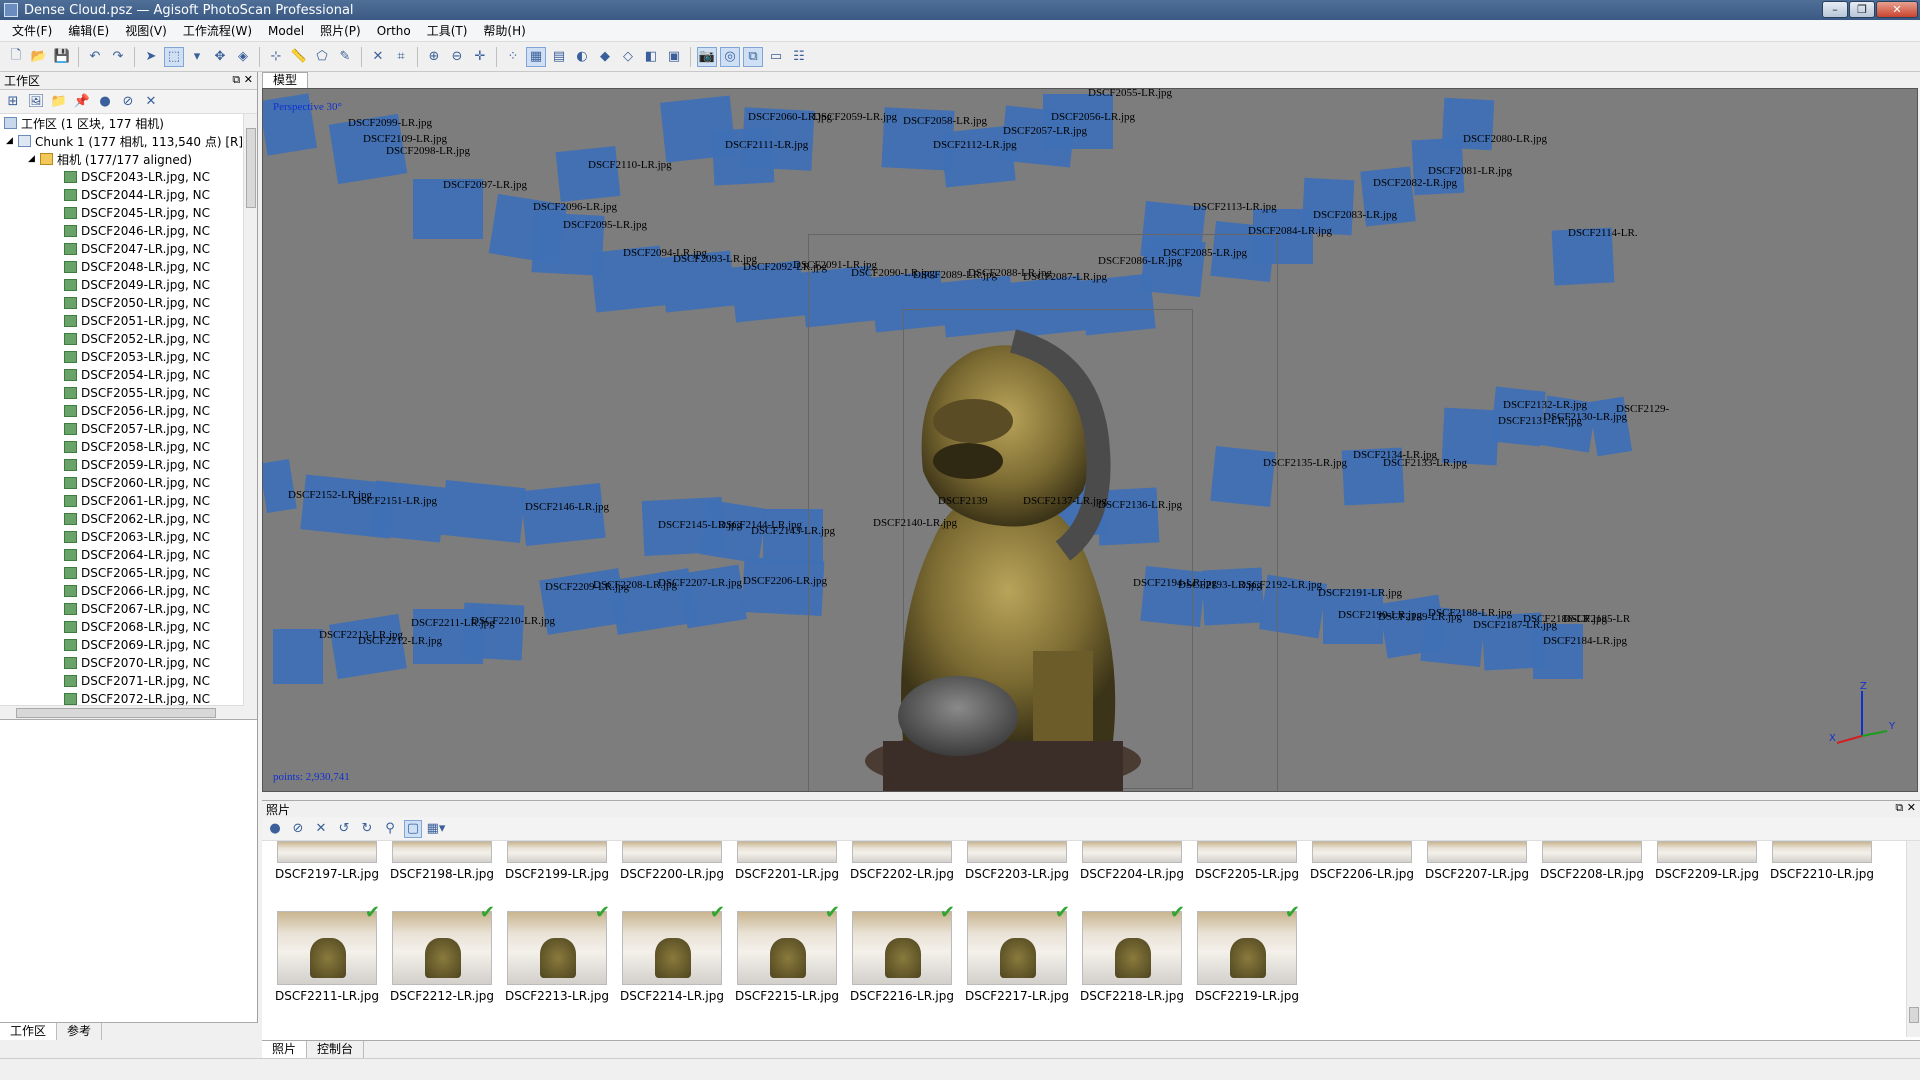  What do you see at coordinates (286, 31) in the screenshot?
I see `menu-model: Model` at bounding box center [286, 31].